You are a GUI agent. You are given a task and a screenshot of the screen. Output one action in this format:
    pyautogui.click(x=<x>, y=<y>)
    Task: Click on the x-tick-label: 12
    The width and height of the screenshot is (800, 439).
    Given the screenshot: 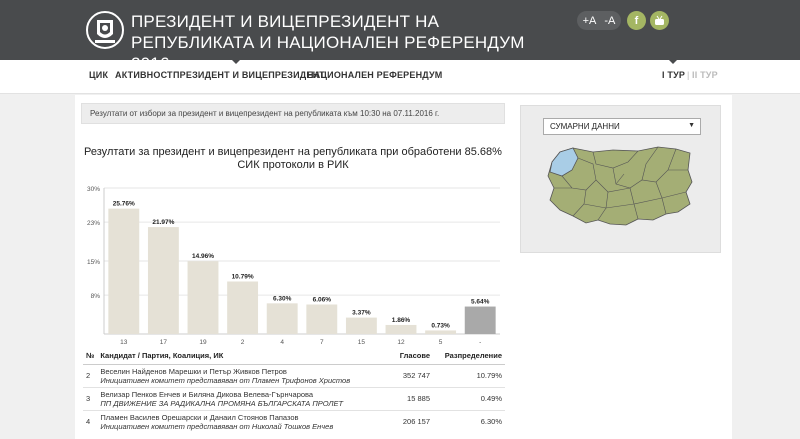 What is the action you would take?
    pyautogui.click(x=401, y=342)
    